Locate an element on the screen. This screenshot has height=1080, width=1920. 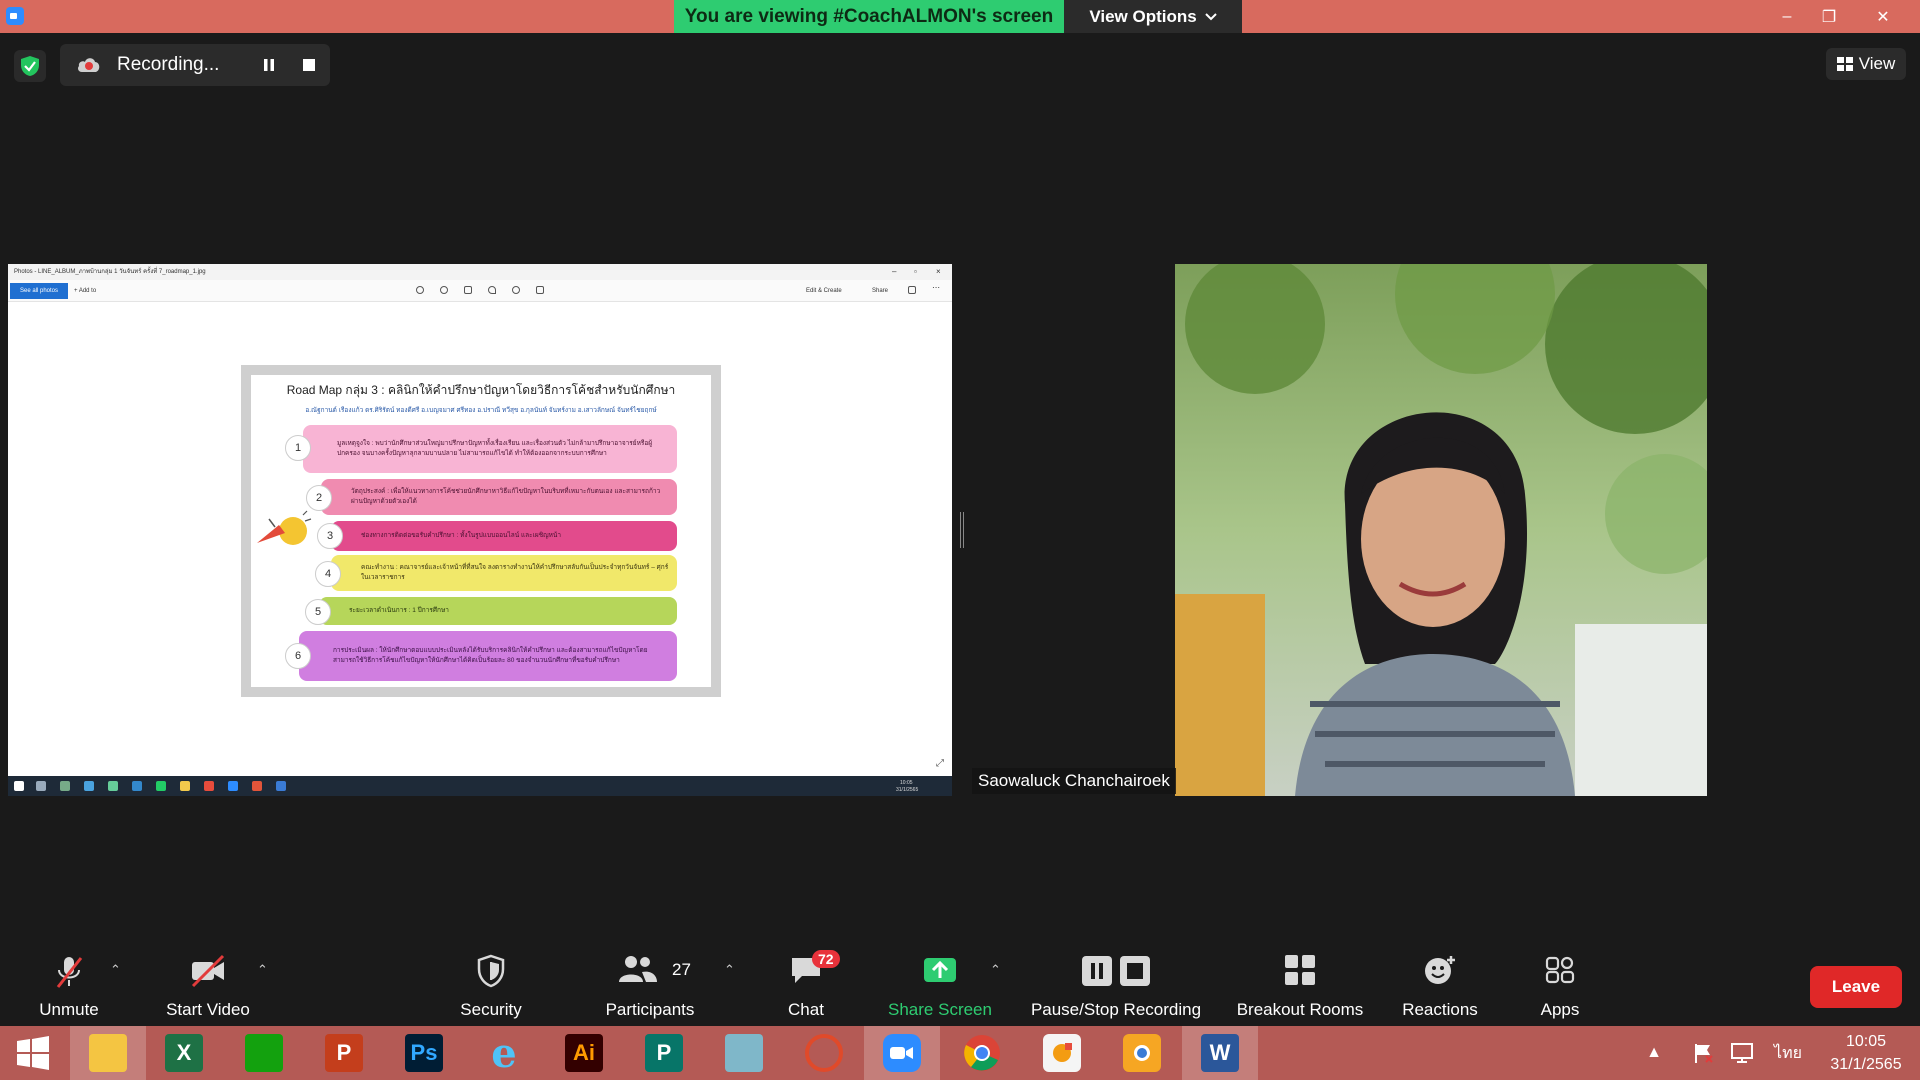
language-indicator: ไทย is located at coordinates (1788, 1053).